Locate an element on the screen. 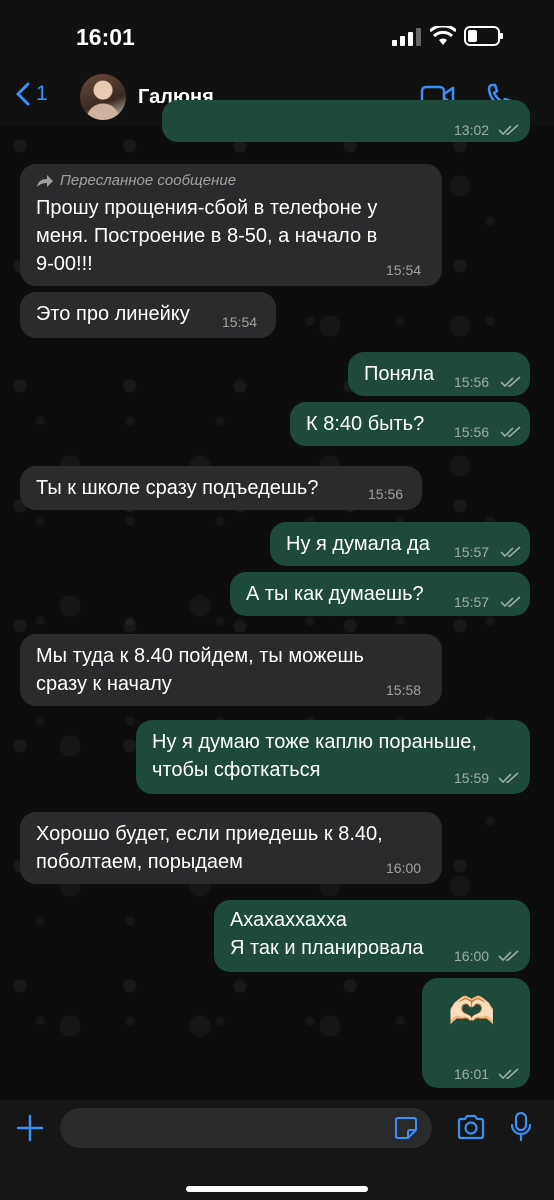 The image size is (554, 1200). message-incoming: Это про линейку 15:54 is located at coordinates (148, 315).